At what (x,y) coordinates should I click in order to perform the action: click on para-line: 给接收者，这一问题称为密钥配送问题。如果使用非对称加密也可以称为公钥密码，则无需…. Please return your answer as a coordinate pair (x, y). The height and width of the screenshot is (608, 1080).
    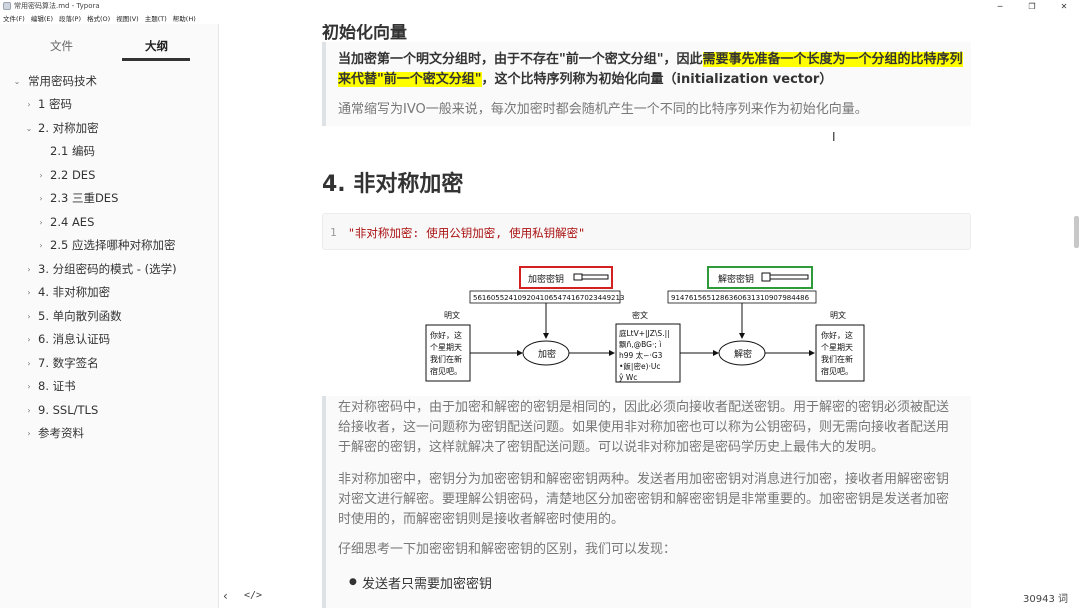
    Looking at the image, I should click on (644, 427).